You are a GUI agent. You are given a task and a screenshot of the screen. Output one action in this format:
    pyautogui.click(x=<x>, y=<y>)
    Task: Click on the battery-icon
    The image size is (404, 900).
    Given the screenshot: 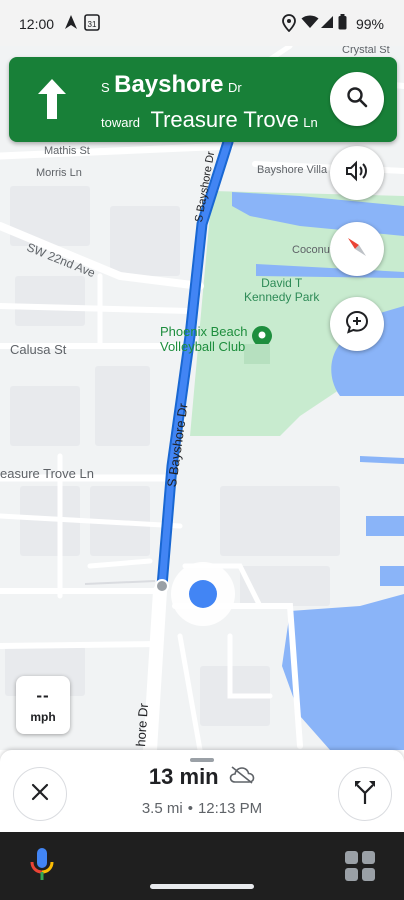 What is the action you would take?
    pyautogui.click(x=342, y=24)
    